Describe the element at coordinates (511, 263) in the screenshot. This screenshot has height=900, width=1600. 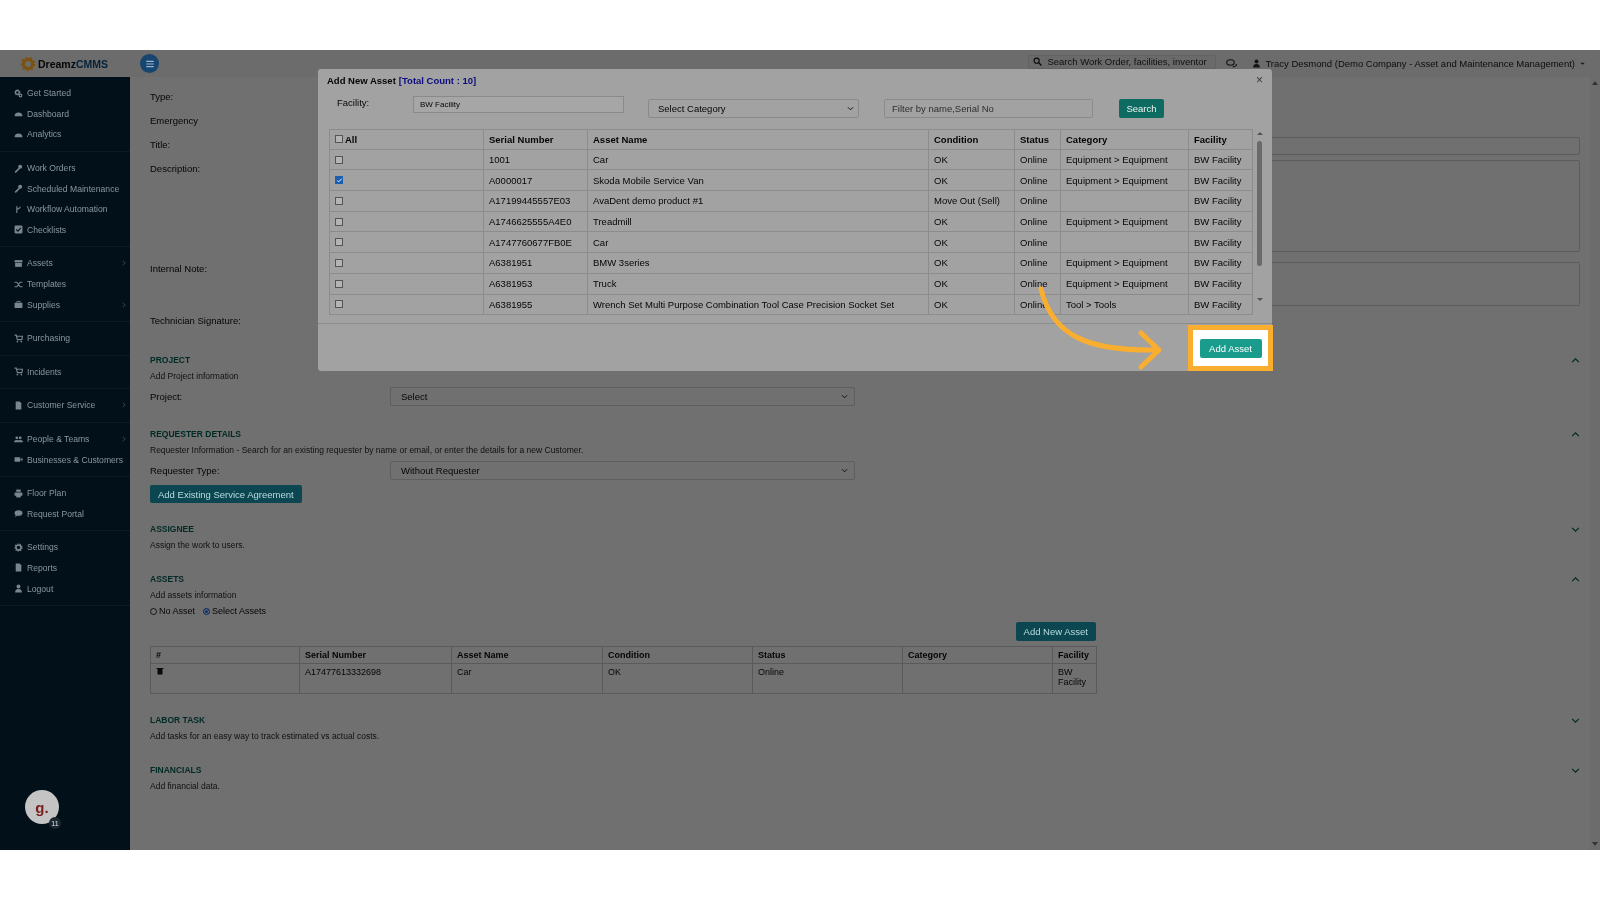
I see `table-cell: A6381951` at that location.